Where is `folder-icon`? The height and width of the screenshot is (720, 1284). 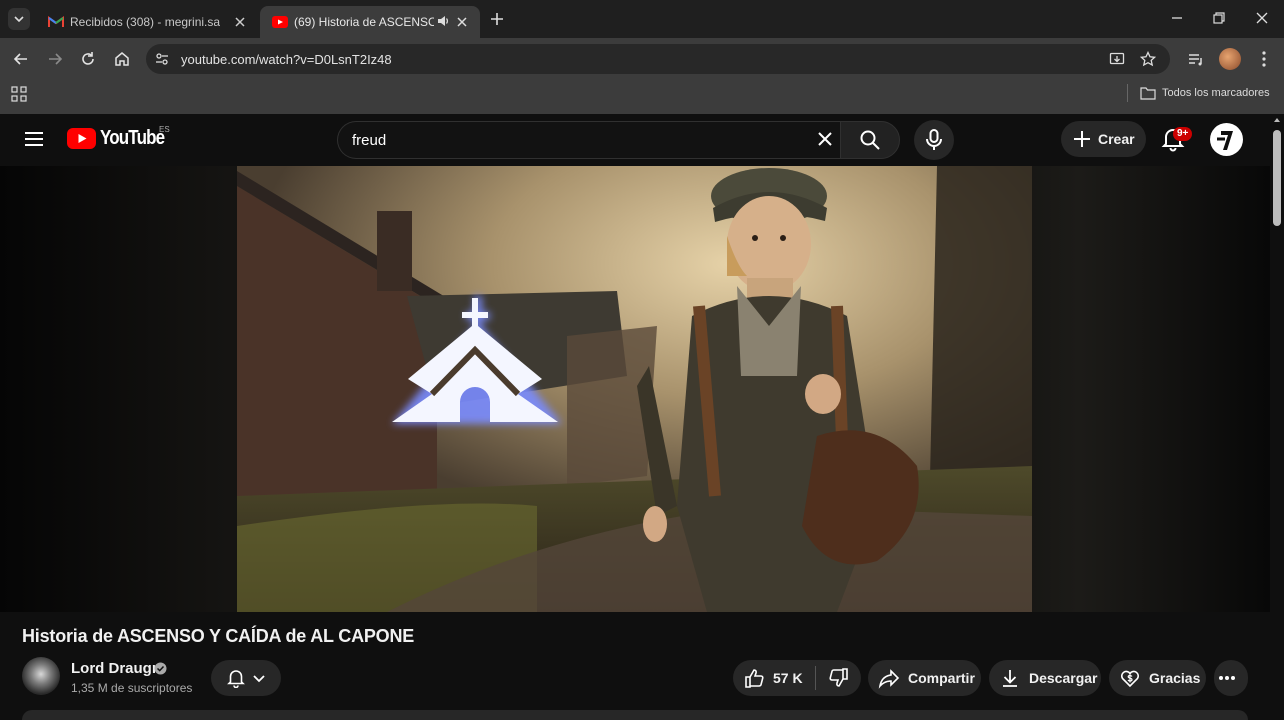
folder-icon is located at coordinates (1148, 93).